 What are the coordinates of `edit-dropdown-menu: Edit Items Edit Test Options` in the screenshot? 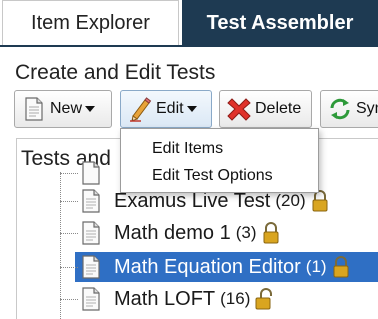 It's located at (219, 160).